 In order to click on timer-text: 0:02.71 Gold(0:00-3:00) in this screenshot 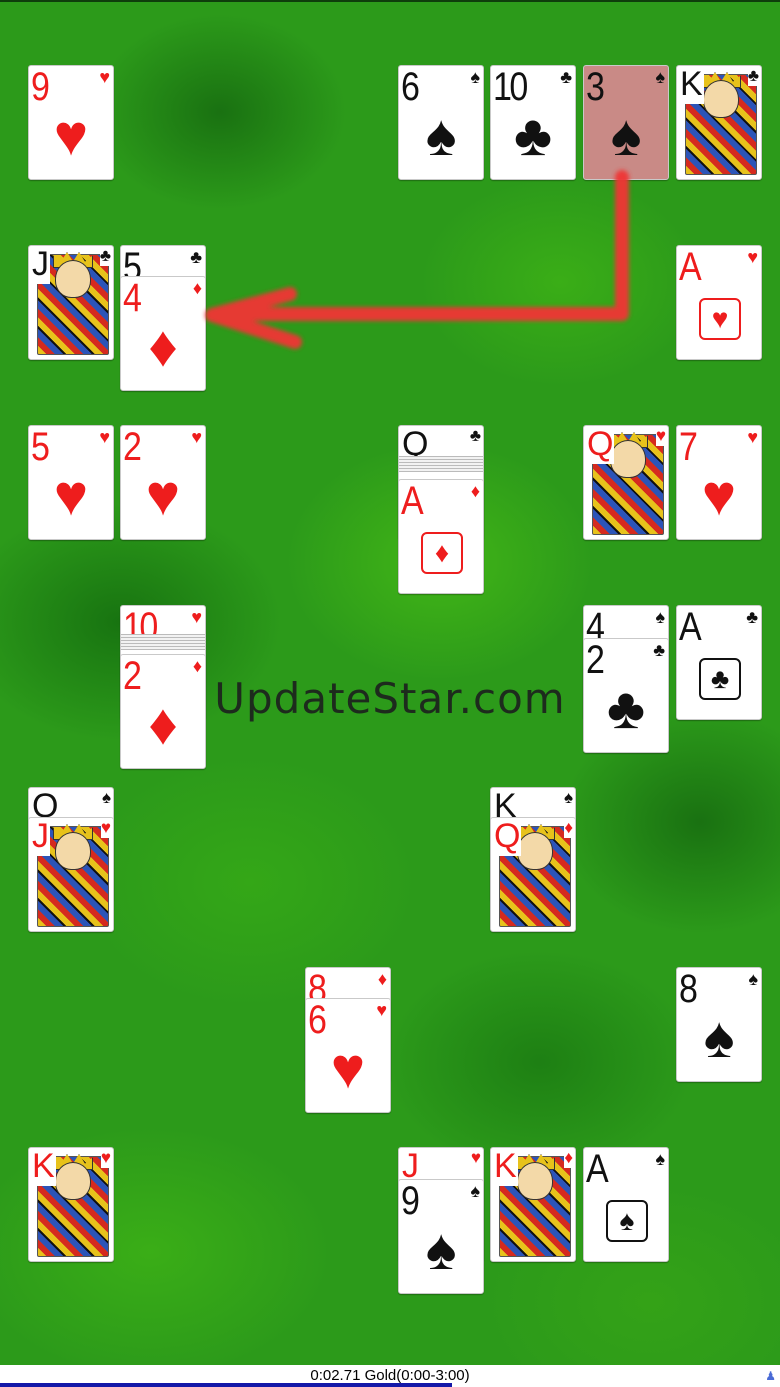, I will do `click(390, 1375)`.